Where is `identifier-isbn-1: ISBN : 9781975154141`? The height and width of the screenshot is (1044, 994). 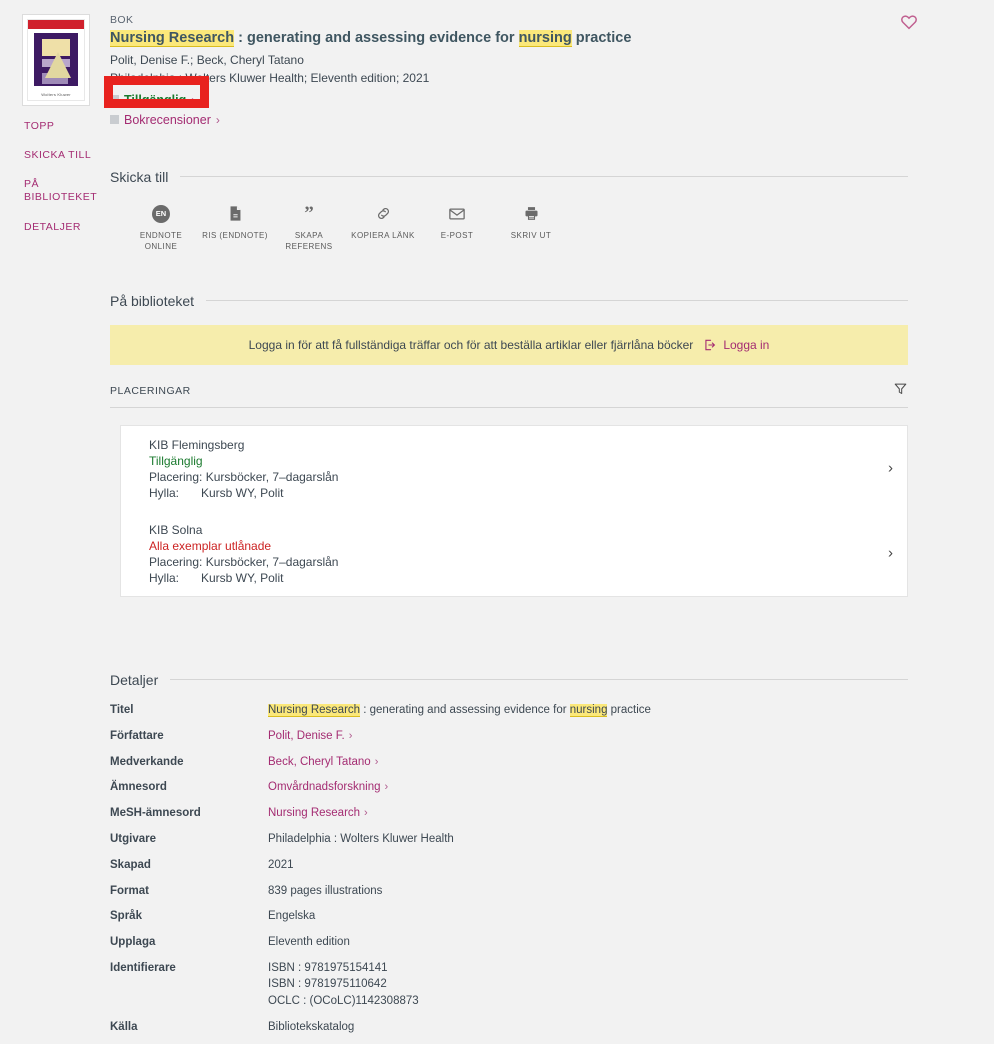 identifier-isbn-1: ISBN : 9781975154141 is located at coordinates (328, 967).